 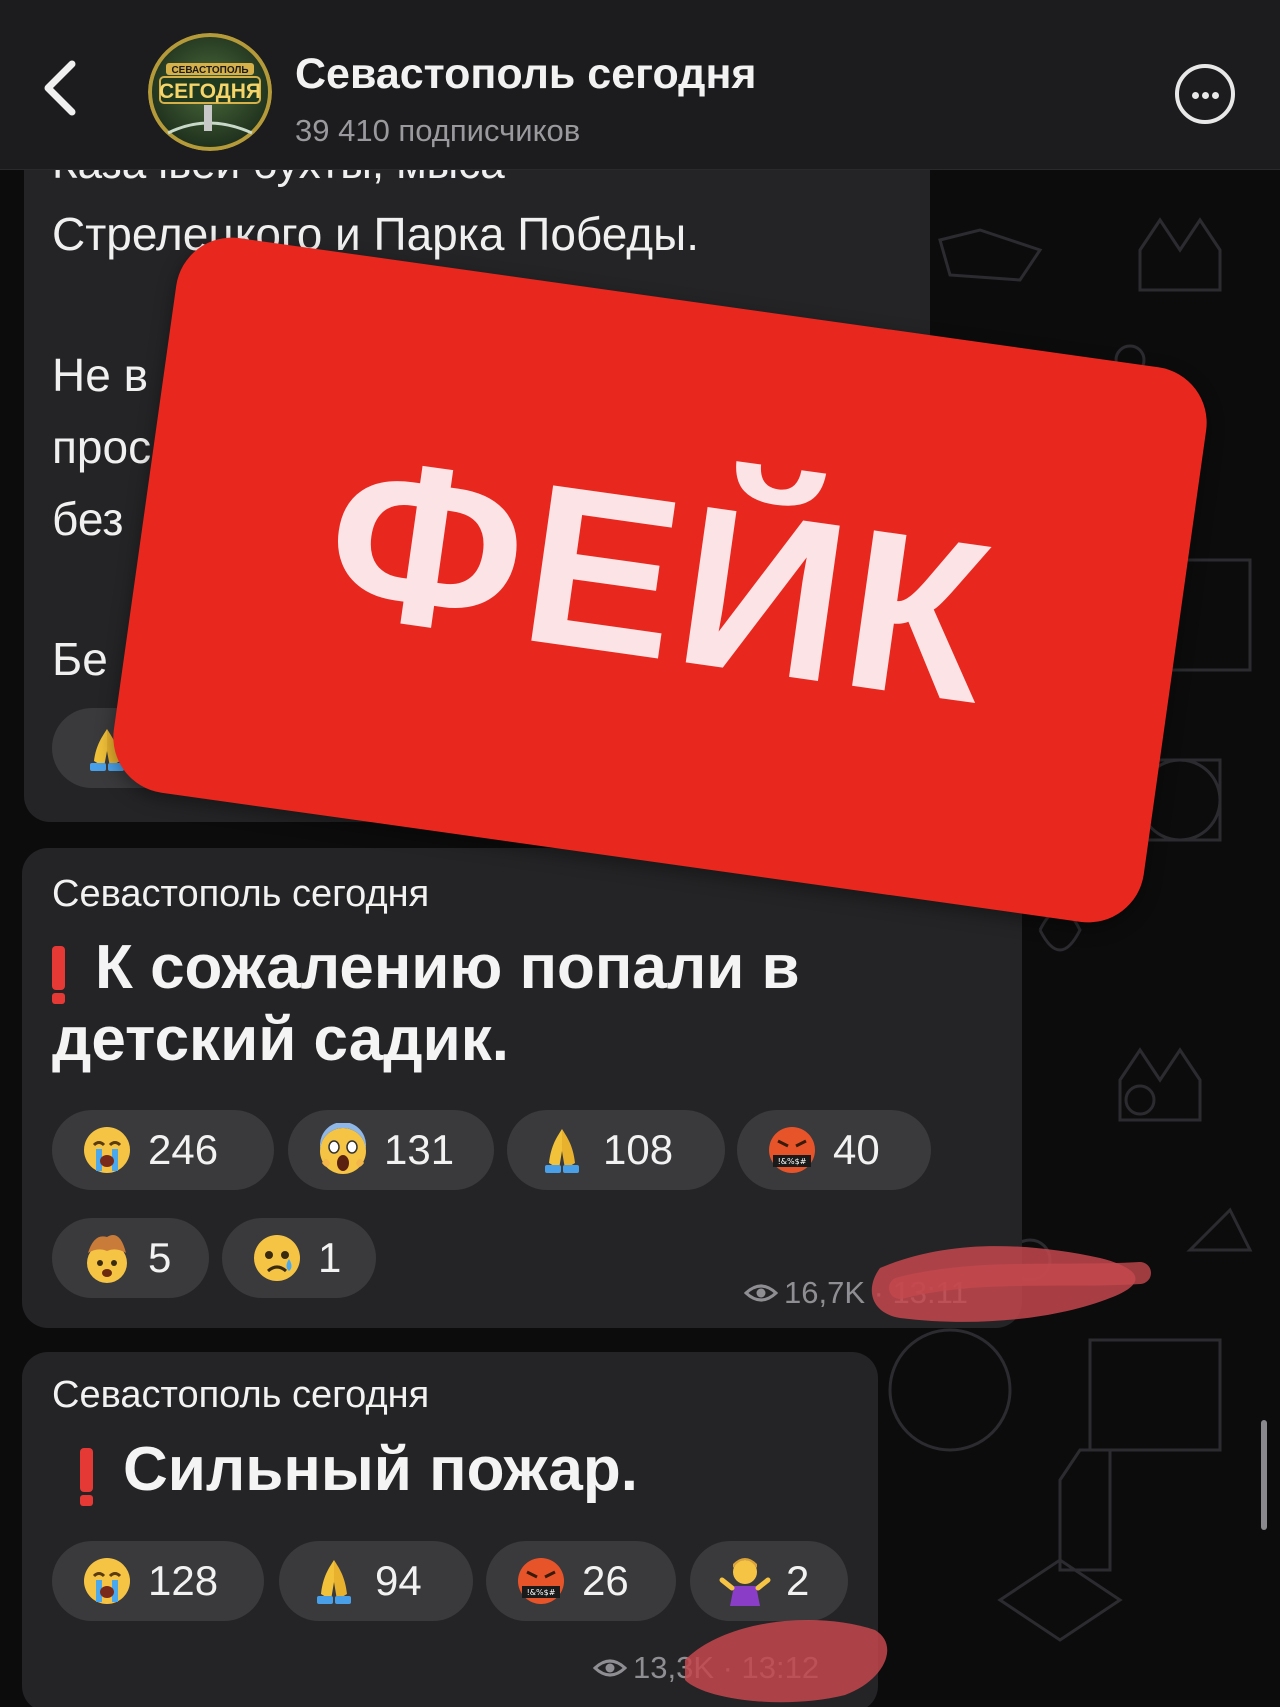 What do you see at coordinates (526, 74) in the screenshot?
I see `channel-title: Севастополь сегодня` at bounding box center [526, 74].